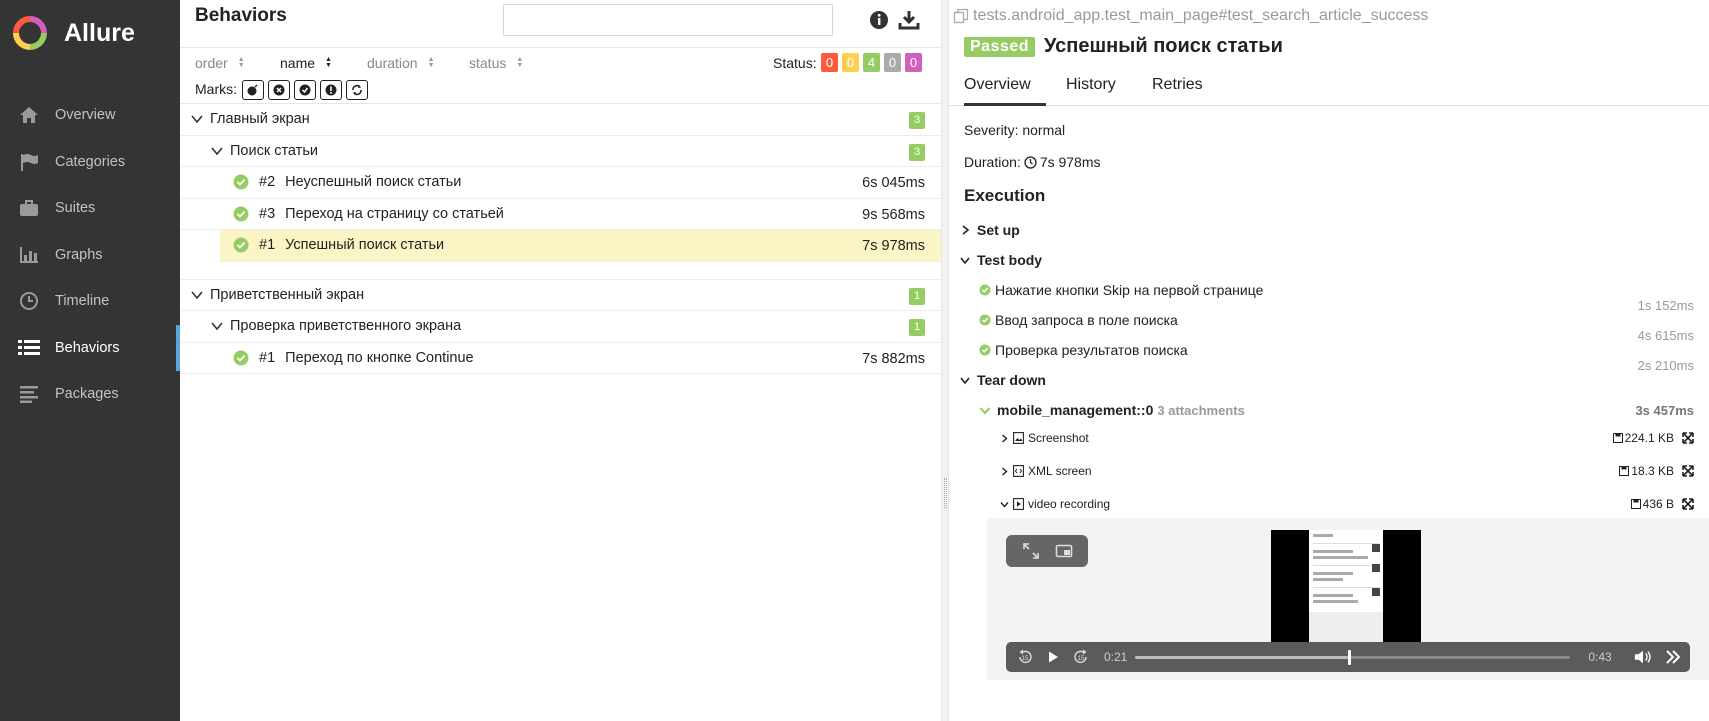  I want to click on attachment-size-value: 18.3 KB, so click(1652, 471).